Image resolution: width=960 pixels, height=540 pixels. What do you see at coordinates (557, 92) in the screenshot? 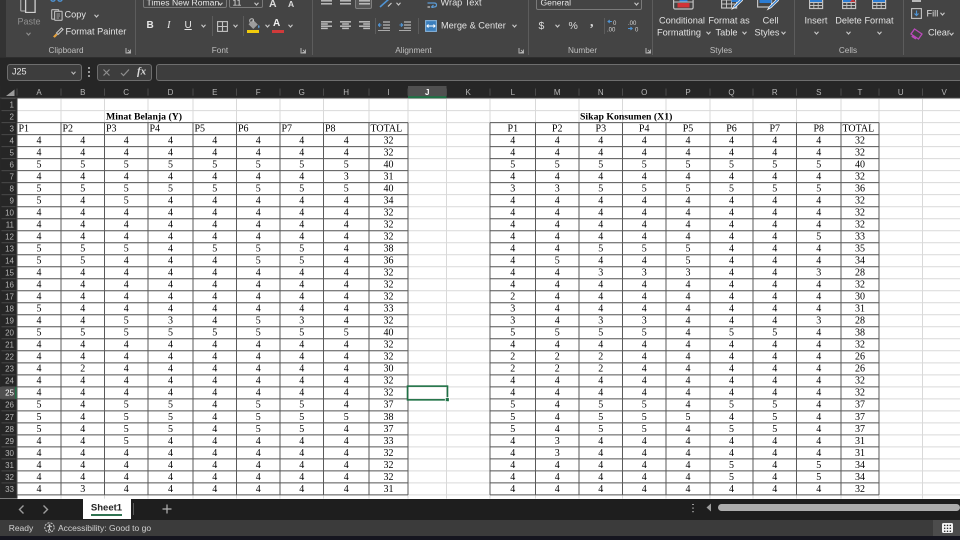
I see `svg-text: M` at bounding box center [557, 92].